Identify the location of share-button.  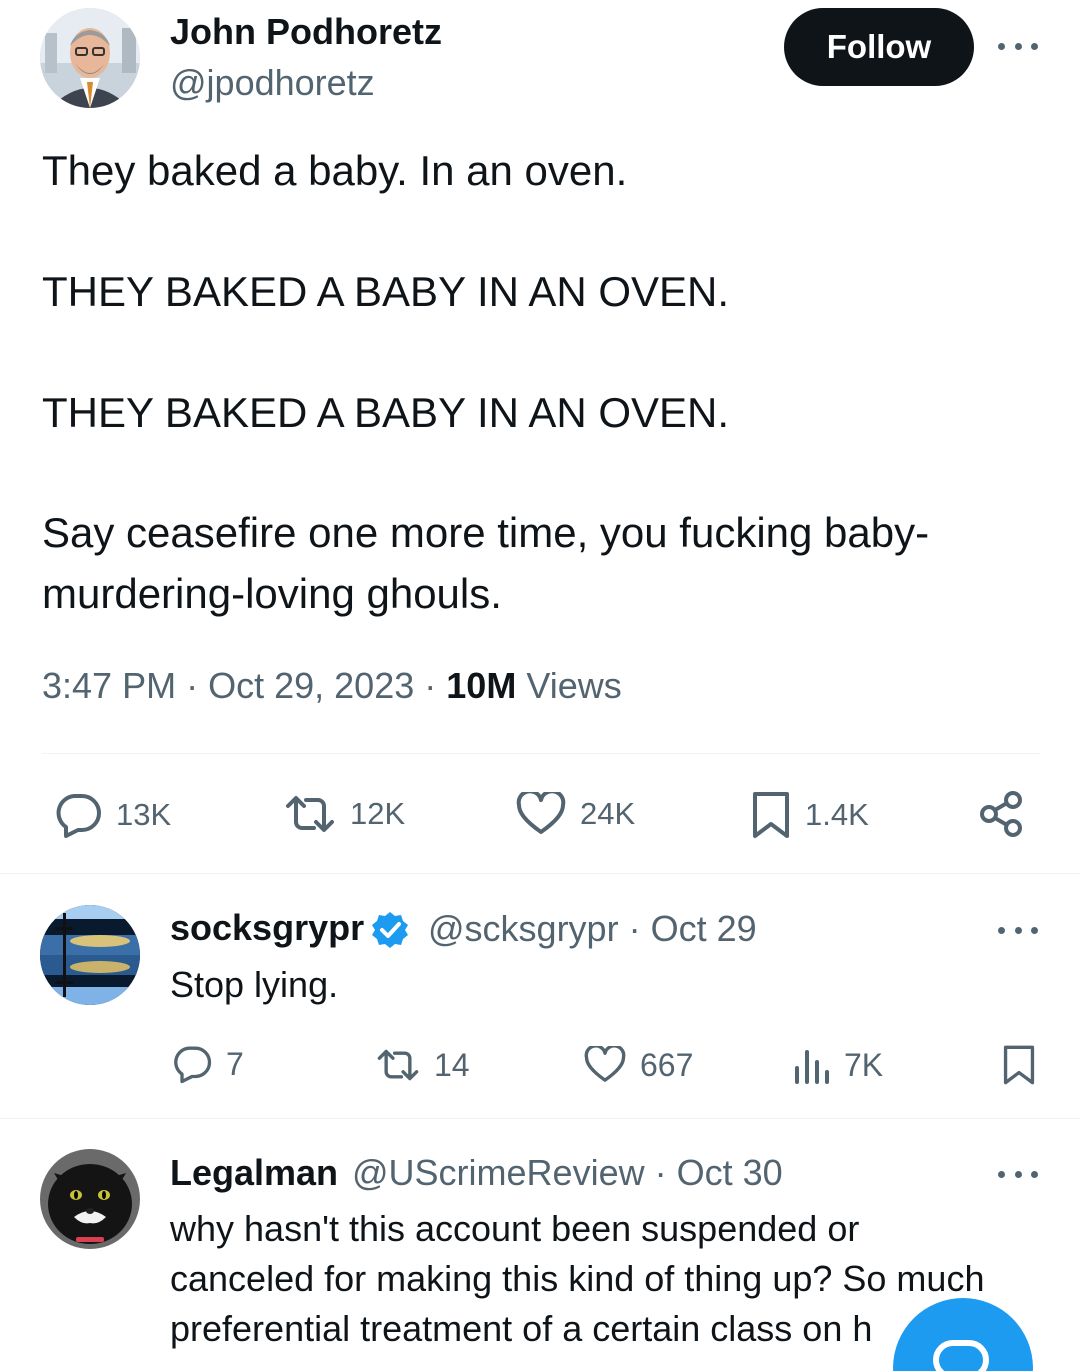
(1001, 814).